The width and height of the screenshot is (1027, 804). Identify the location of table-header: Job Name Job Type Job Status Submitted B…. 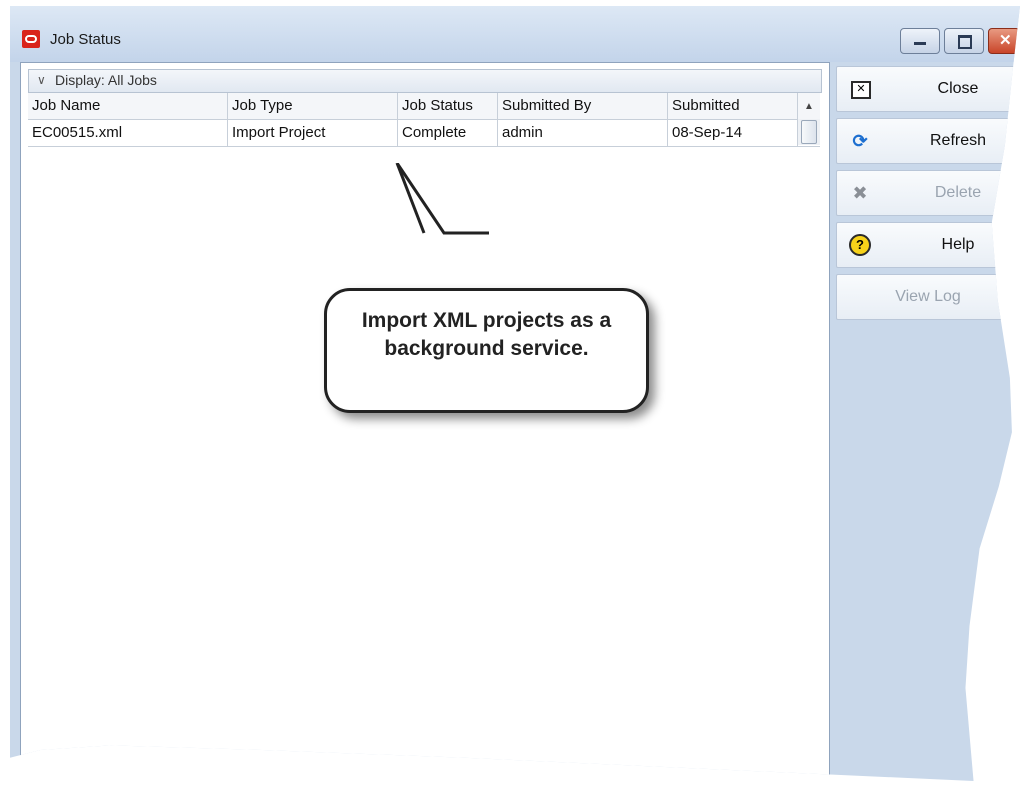
(424, 106).